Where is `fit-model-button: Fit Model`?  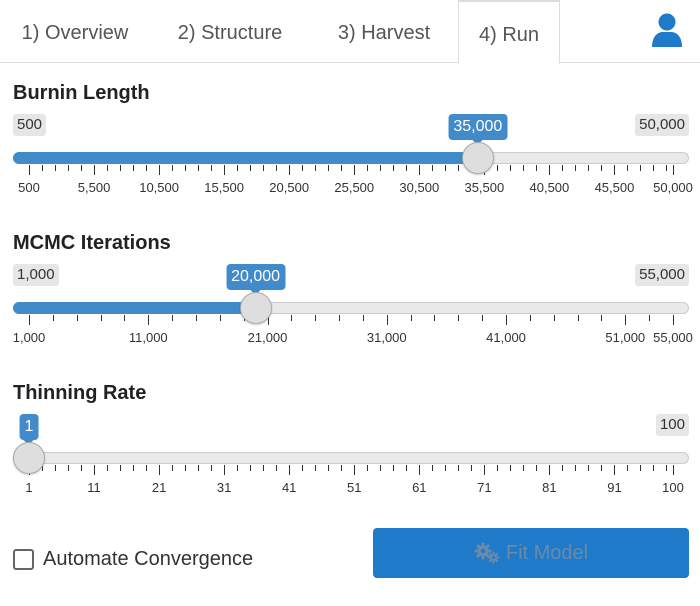
fit-model-button: Fit Model is located at coordinates (531, 553).